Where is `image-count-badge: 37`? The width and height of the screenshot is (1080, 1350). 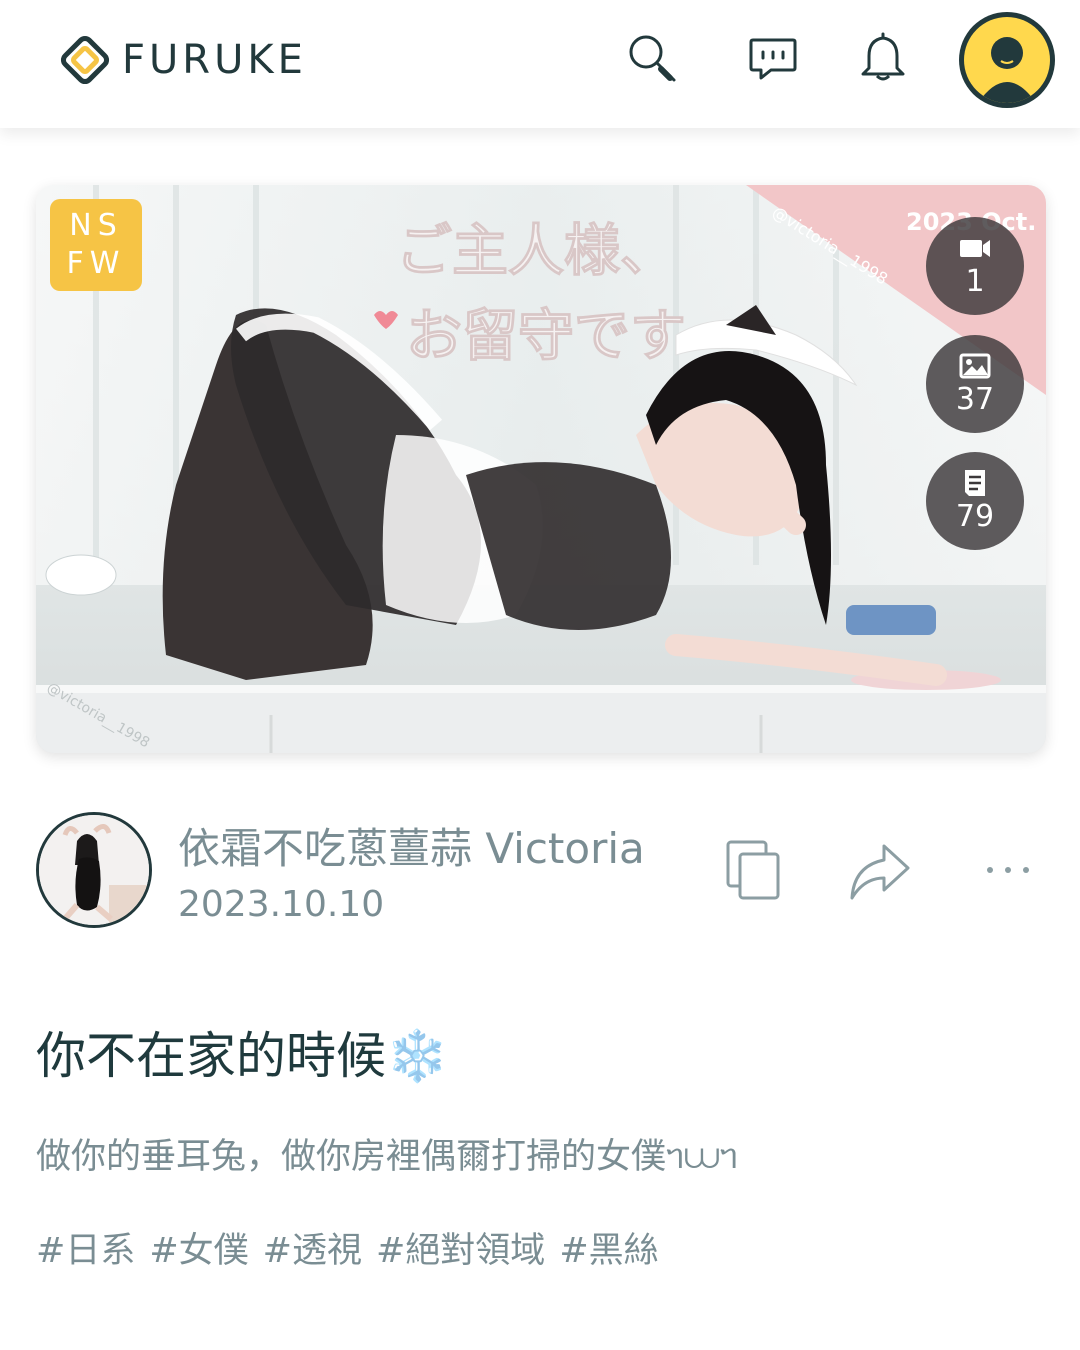 image-count-badge: 37 is located at coordinates (975, 384).